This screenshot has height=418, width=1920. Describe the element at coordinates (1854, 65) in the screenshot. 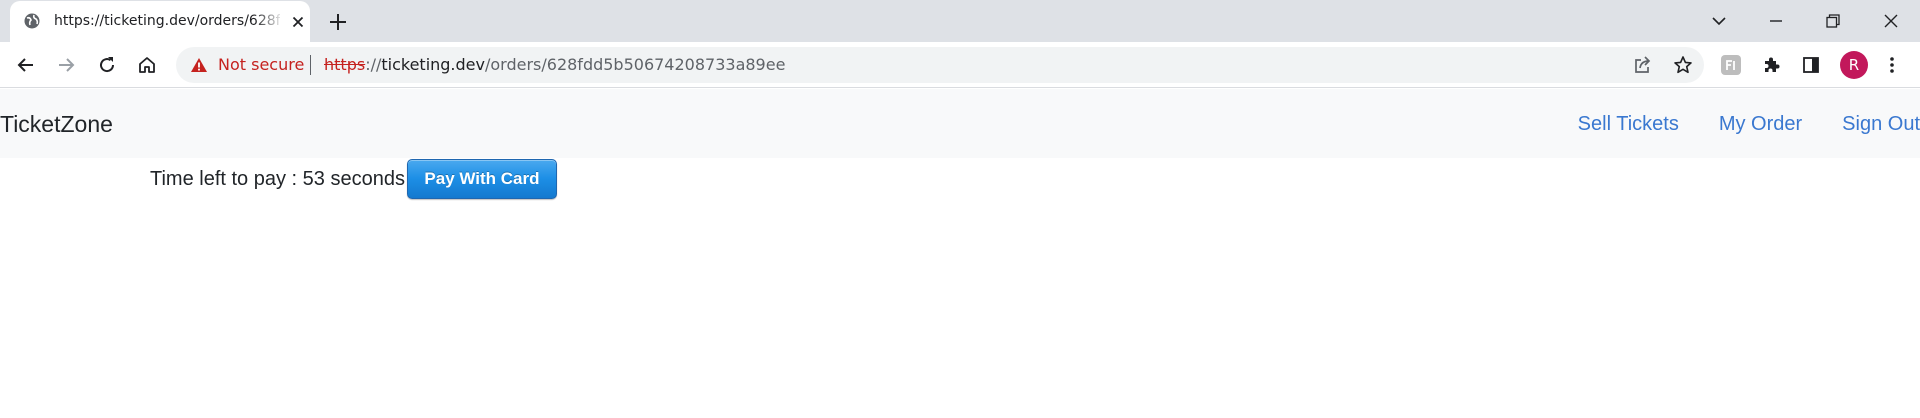

I see `profile-avatar: R` at that location.